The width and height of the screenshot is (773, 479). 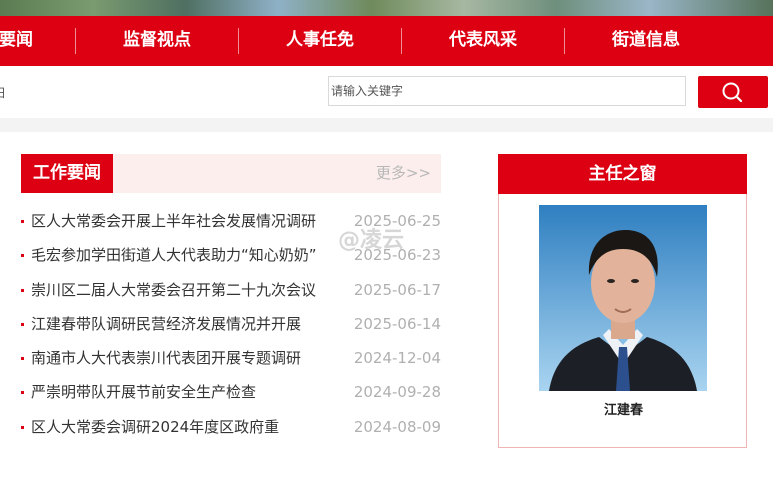 What do you see at coordinates (397, 392) in the screenshot?
I see `news-date: 2024-09-28` at bounding box center [397, 392].